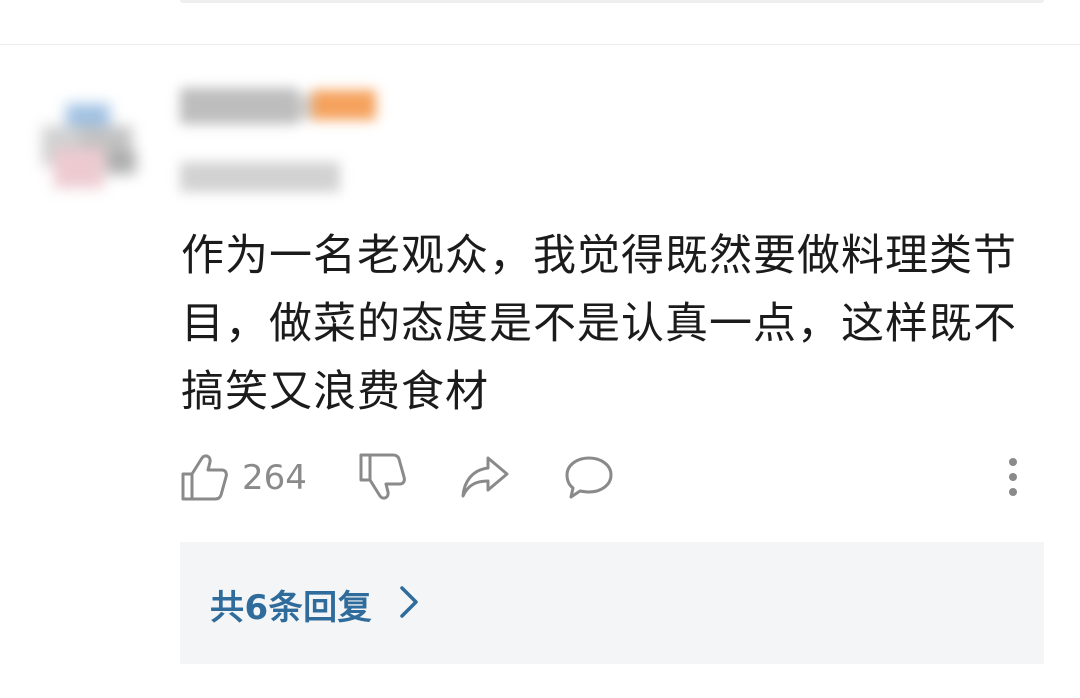 The image size is (1080, 698). I want to click on thumbs-up-icon, so click(204, 477).